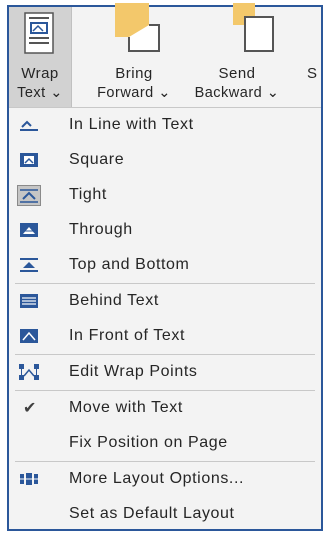 Image resolution: width=331 pixels, height=539 pixels. I want to click on tight-wrap-icon, so click(29, 195).